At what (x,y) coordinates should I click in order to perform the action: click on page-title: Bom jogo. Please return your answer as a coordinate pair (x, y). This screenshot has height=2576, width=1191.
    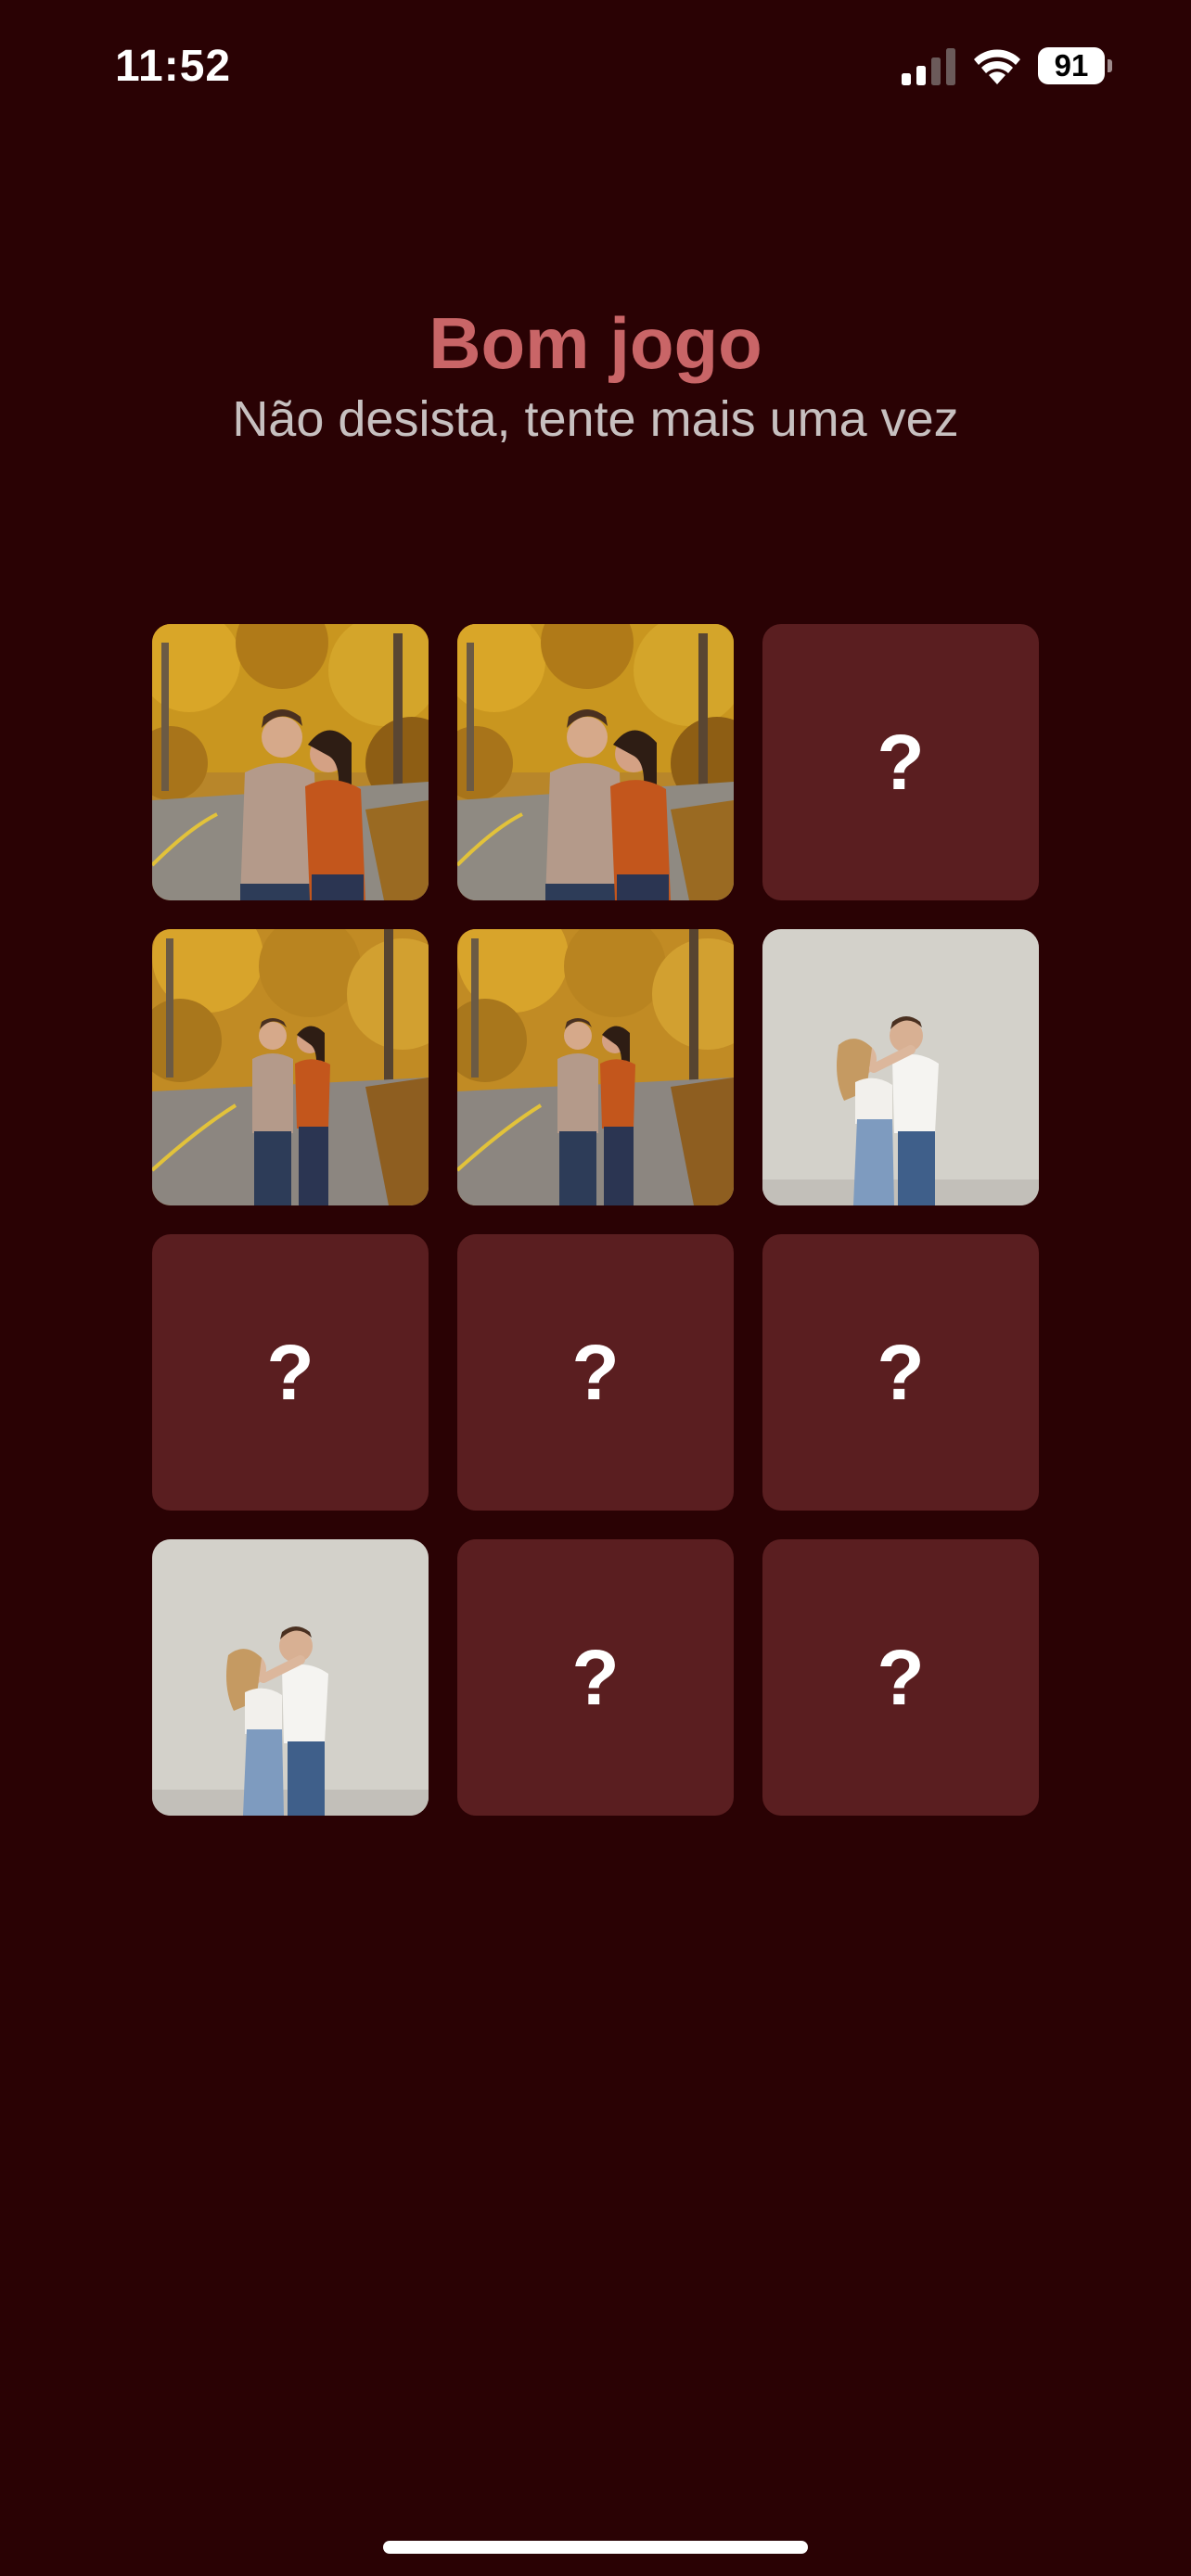
    Looking at the image, I should click on (595, 343).